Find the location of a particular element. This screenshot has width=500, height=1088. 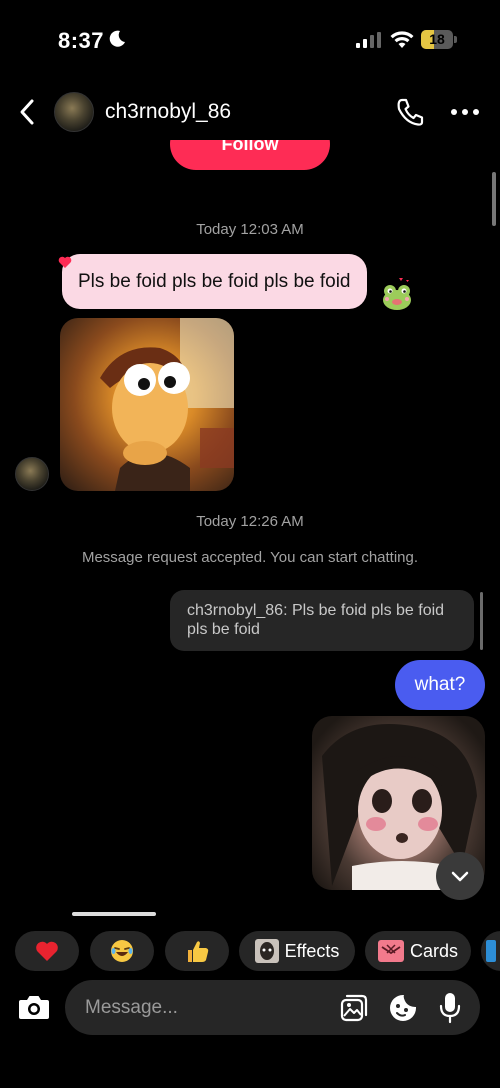

contact-avatar-small is located at coordinates (32, 474).